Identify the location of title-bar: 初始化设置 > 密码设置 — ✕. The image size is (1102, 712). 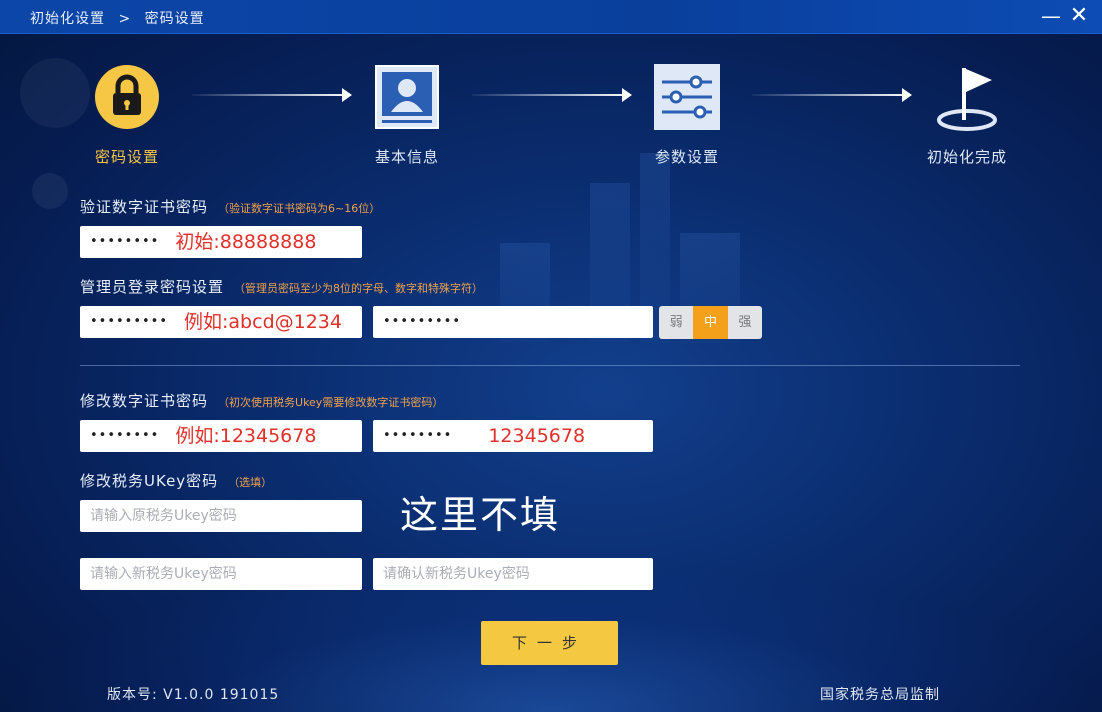
(551, 17).